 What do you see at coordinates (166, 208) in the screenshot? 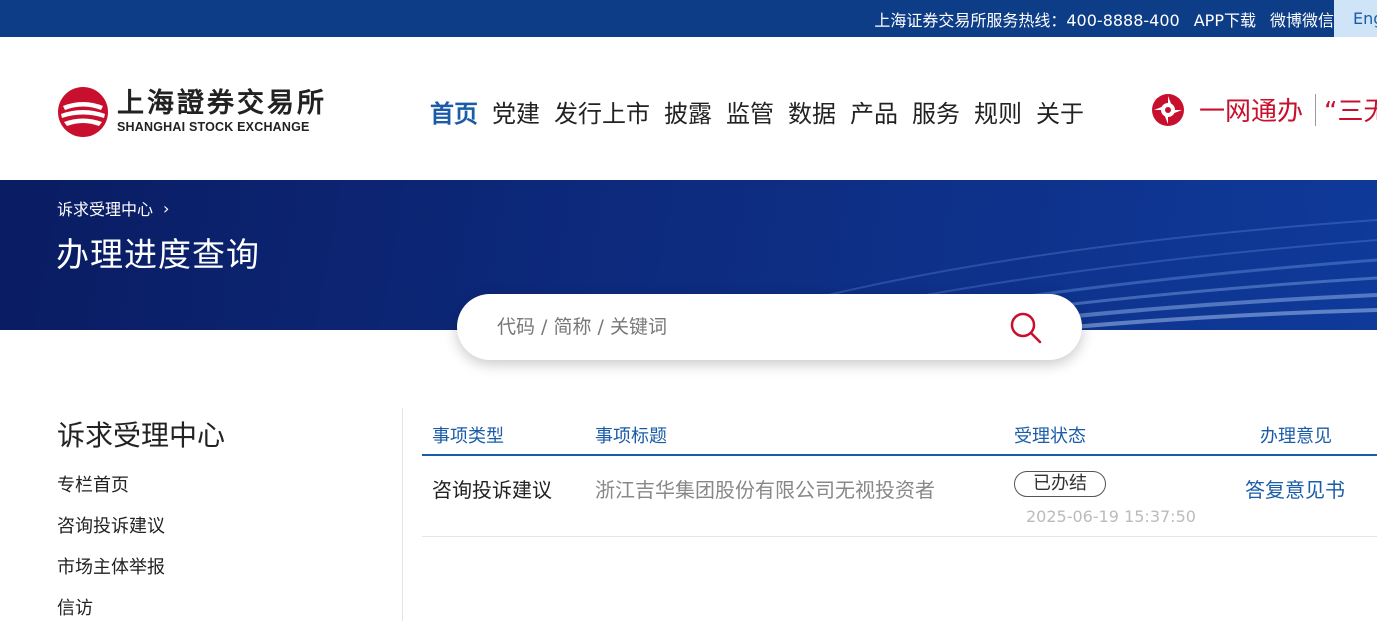
I see `chevron-right-icon: ›` at bounding box center [166, 208].